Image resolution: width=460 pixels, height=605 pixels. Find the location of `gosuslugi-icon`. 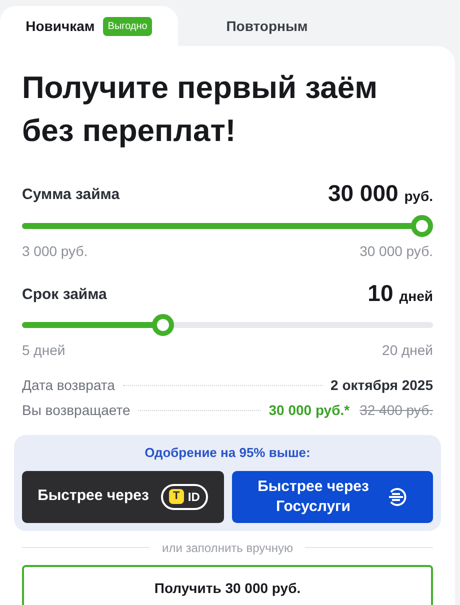

gosuslugi-icon is located at coordinates (396, 496).